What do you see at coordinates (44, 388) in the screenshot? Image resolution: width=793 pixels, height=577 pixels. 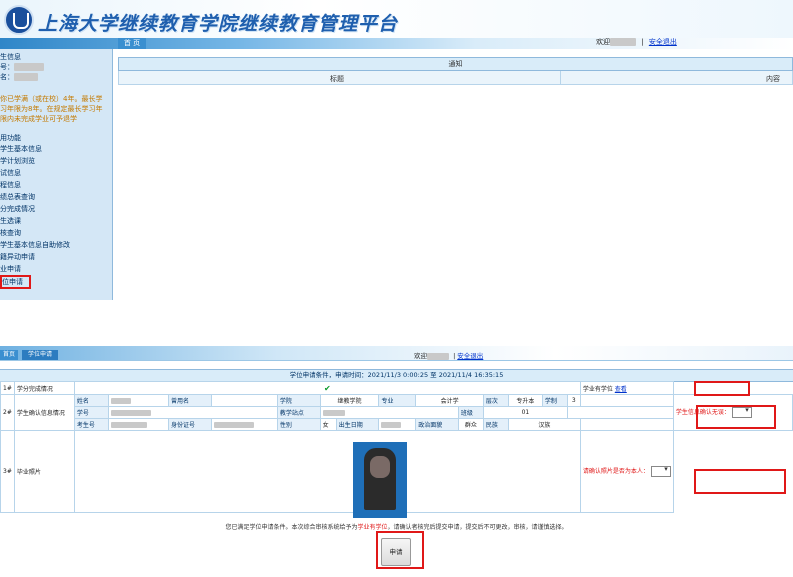 I see `row-label: 学分完成情况` at bounding box center [44, 388].